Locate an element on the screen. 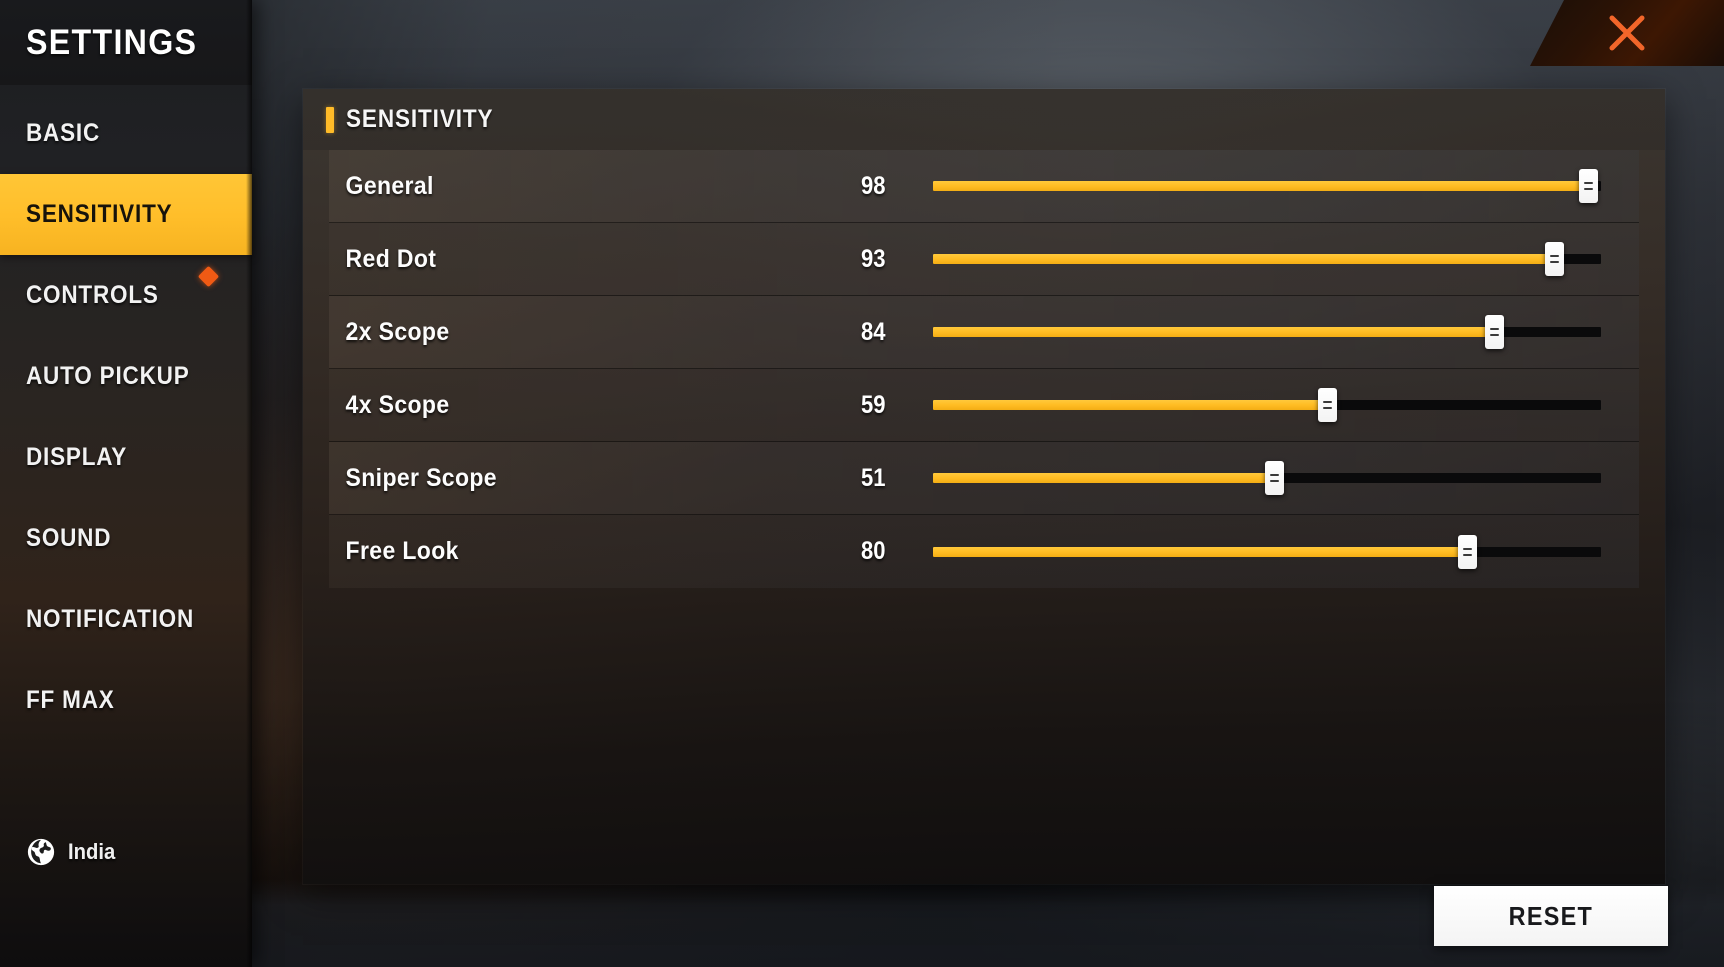 The height and width of the screenshot is (967, 1724). sidebar-item-label: NOTIFICATION is located at coordinates (110, 619).